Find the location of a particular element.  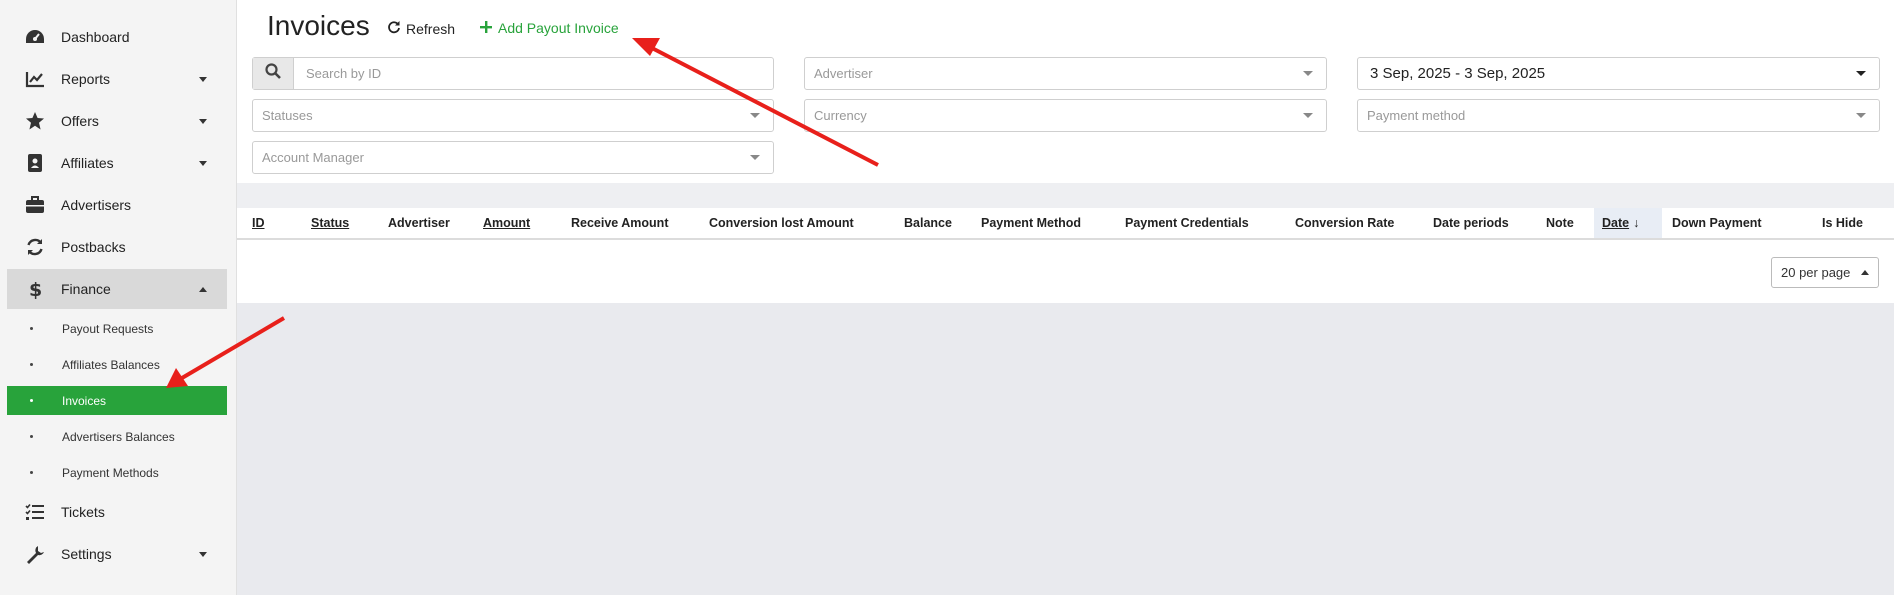

column-header-receive-amount: Receive Amount is located at coordinates (620, 223).